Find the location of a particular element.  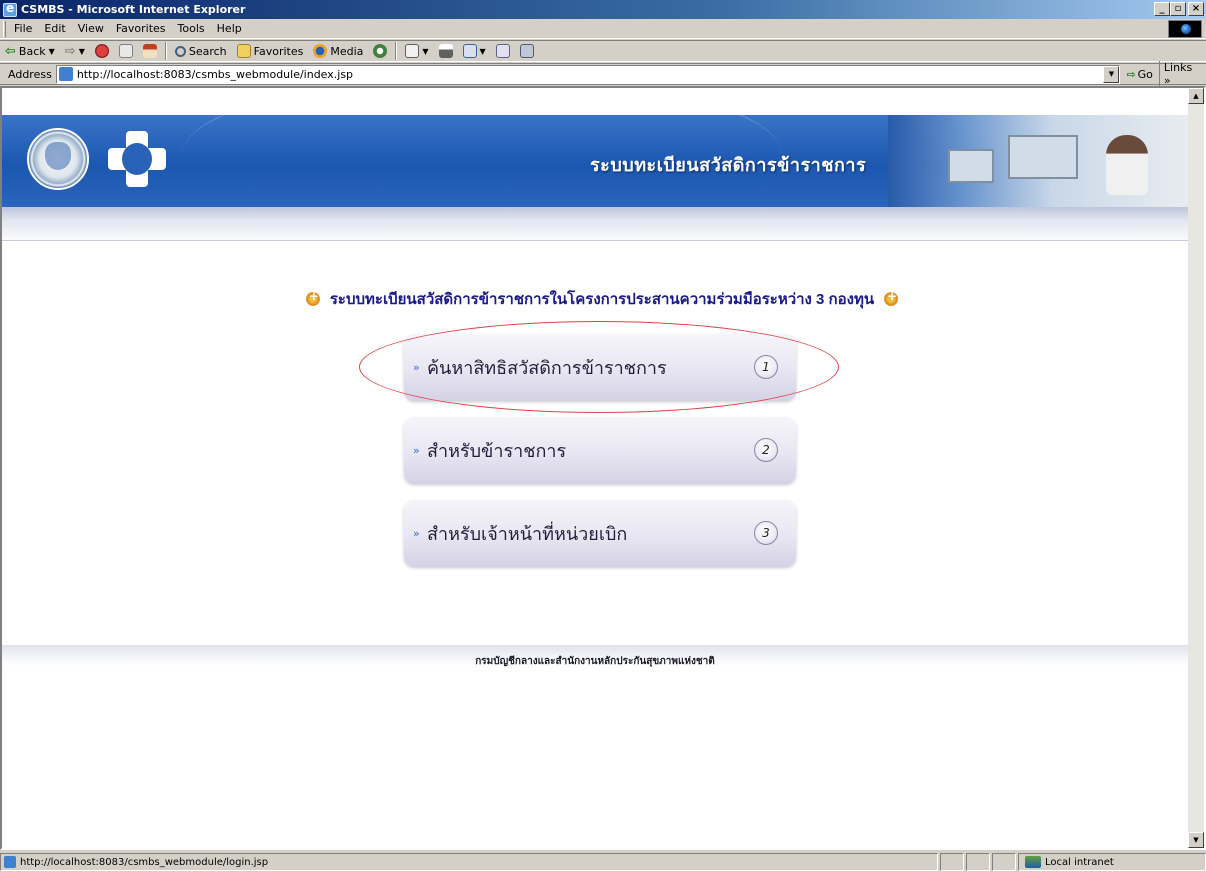

menu-claim-officer-button: » สำหรับเจ้าหน้าที่หน่วยเบิก 3 is located at coordinates (600, 533).